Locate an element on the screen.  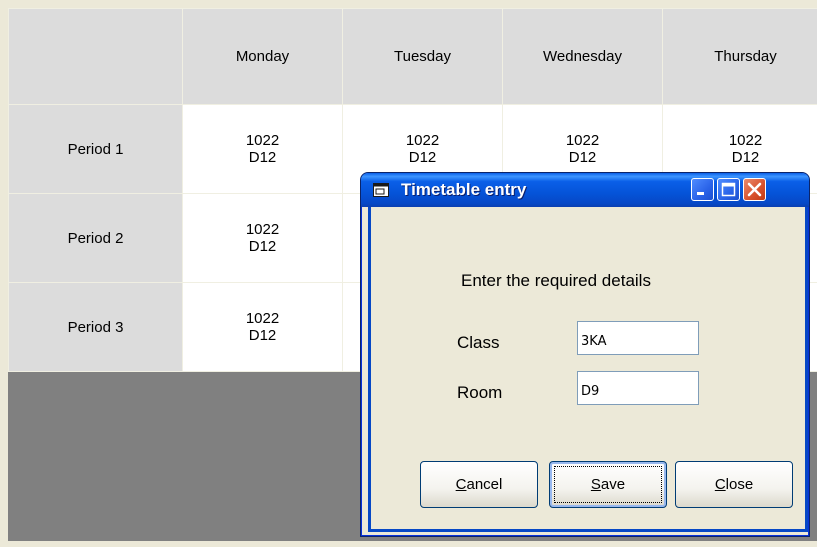
maximize-button is located at coordinates (728, 189).